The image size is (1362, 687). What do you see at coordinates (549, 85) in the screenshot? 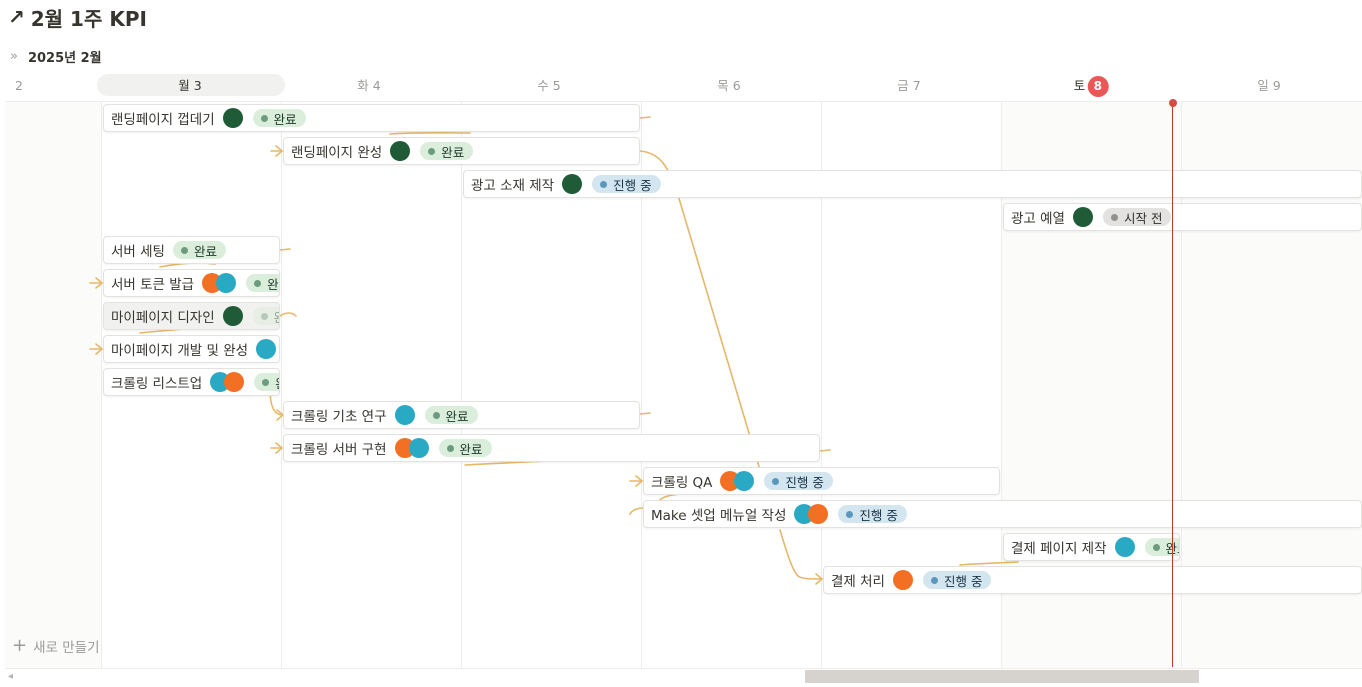
I see `day-label: 수 5` at bounding box center [549, 85].